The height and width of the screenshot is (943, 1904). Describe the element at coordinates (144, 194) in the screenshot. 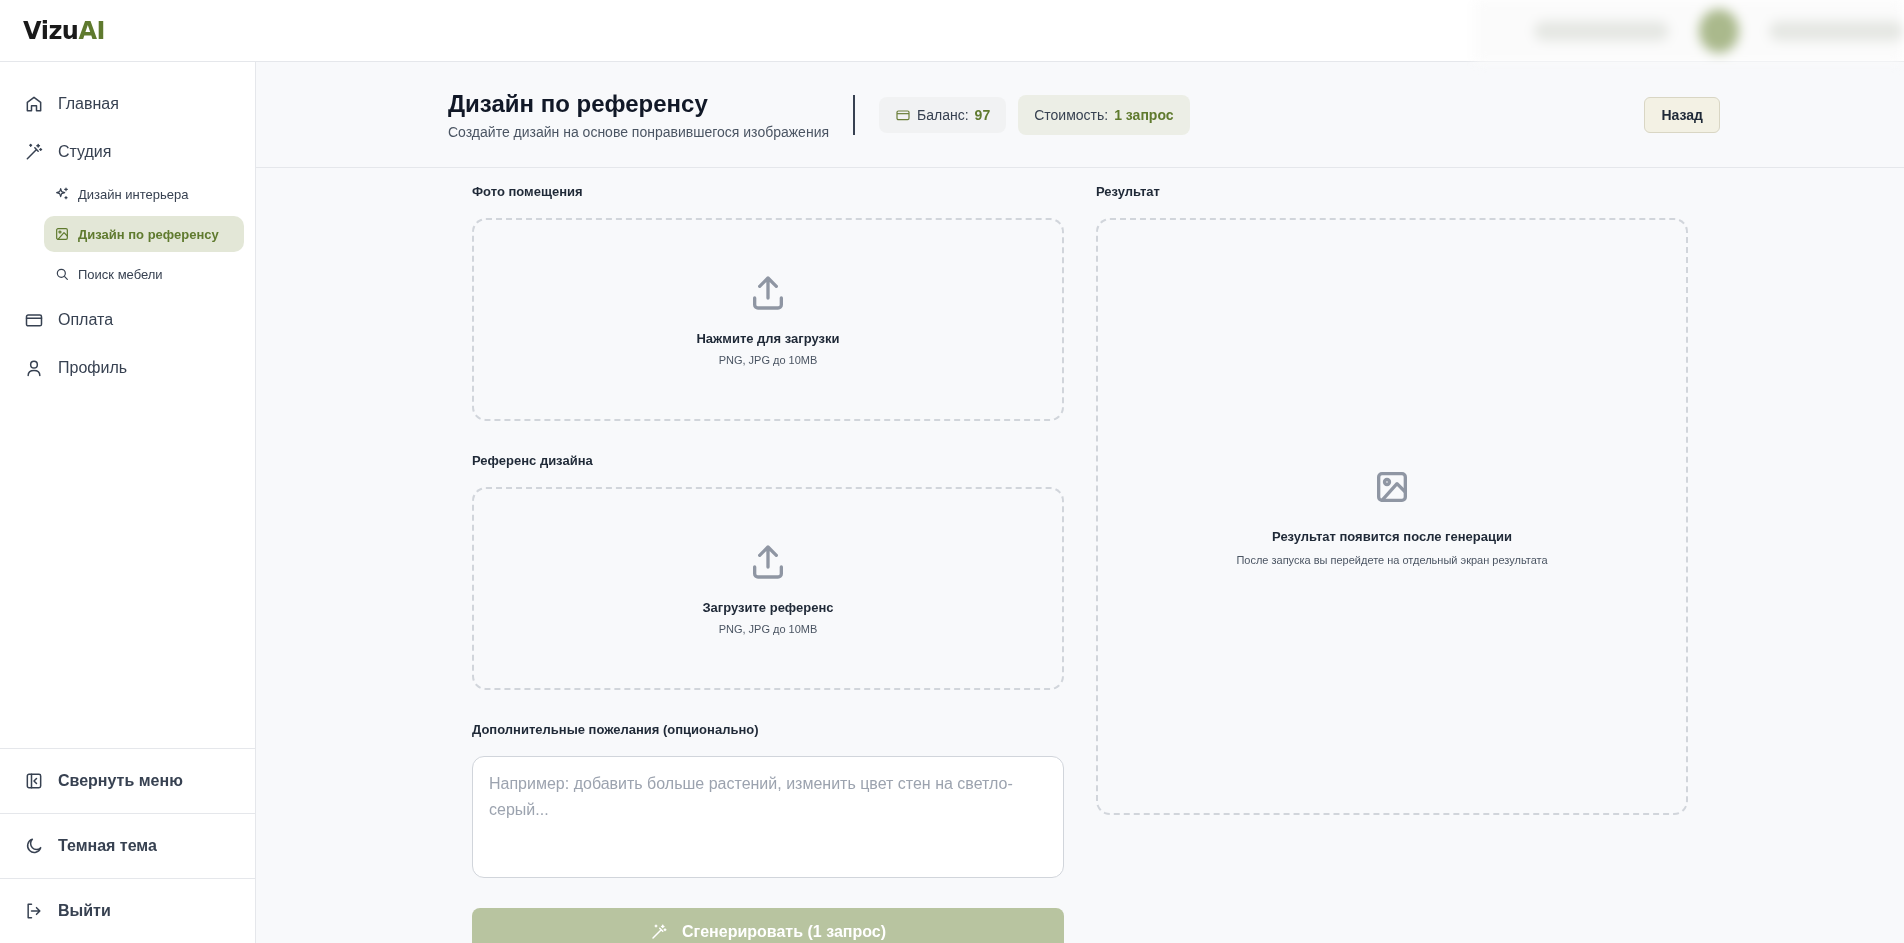

I see `sidebar-subitem: Дизайн интерьера` at that location.